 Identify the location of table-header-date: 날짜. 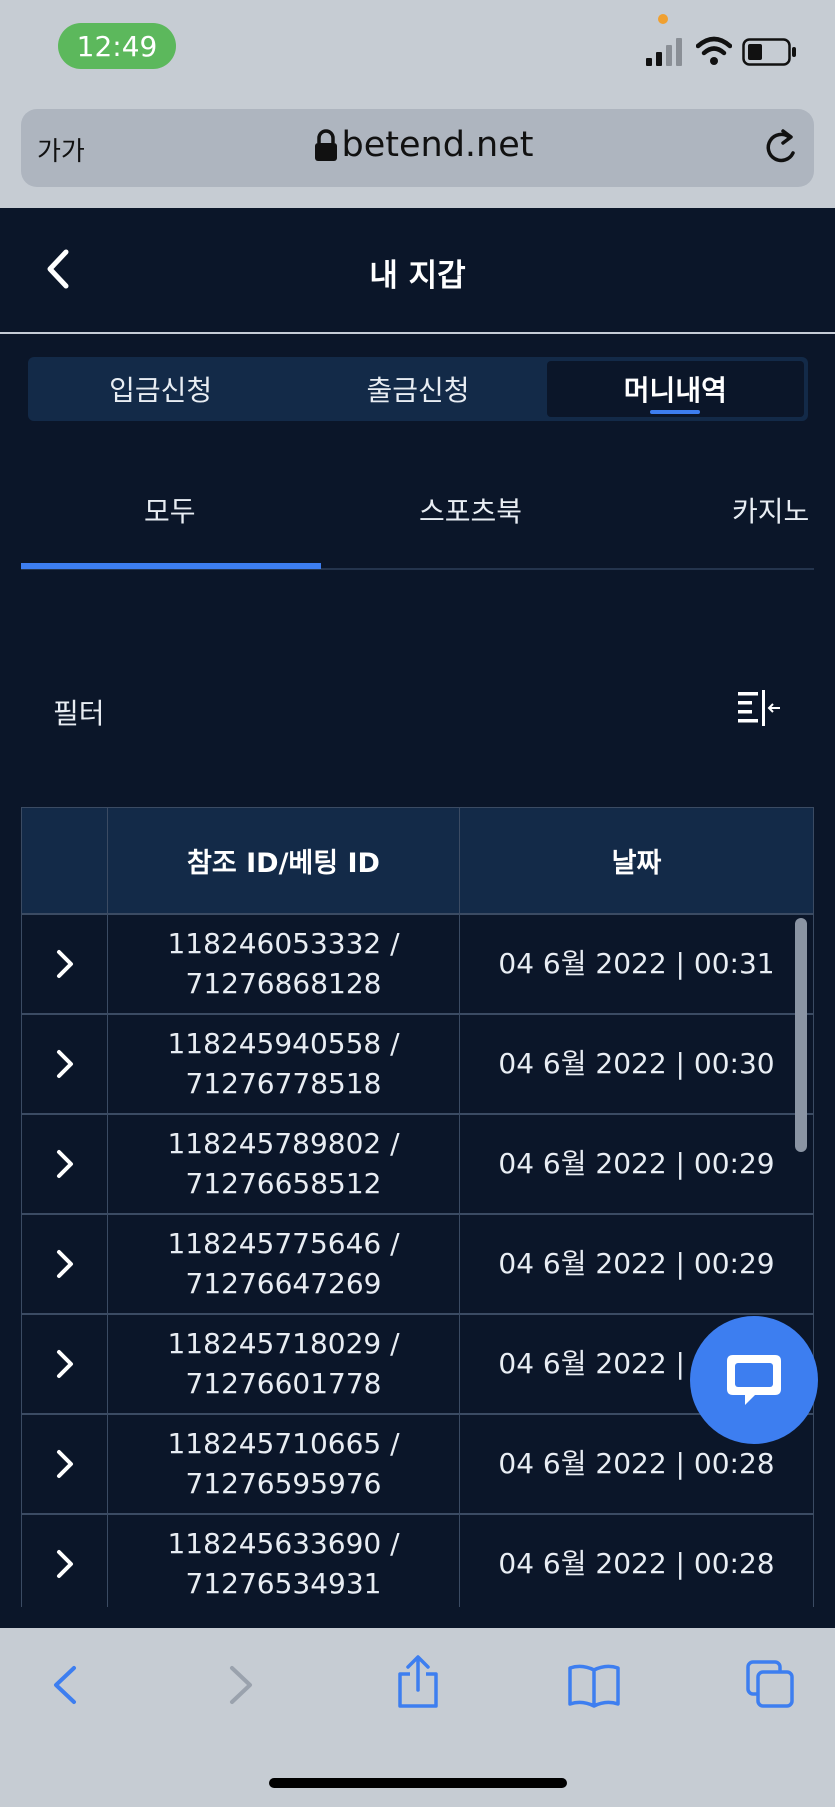
(636, 863).